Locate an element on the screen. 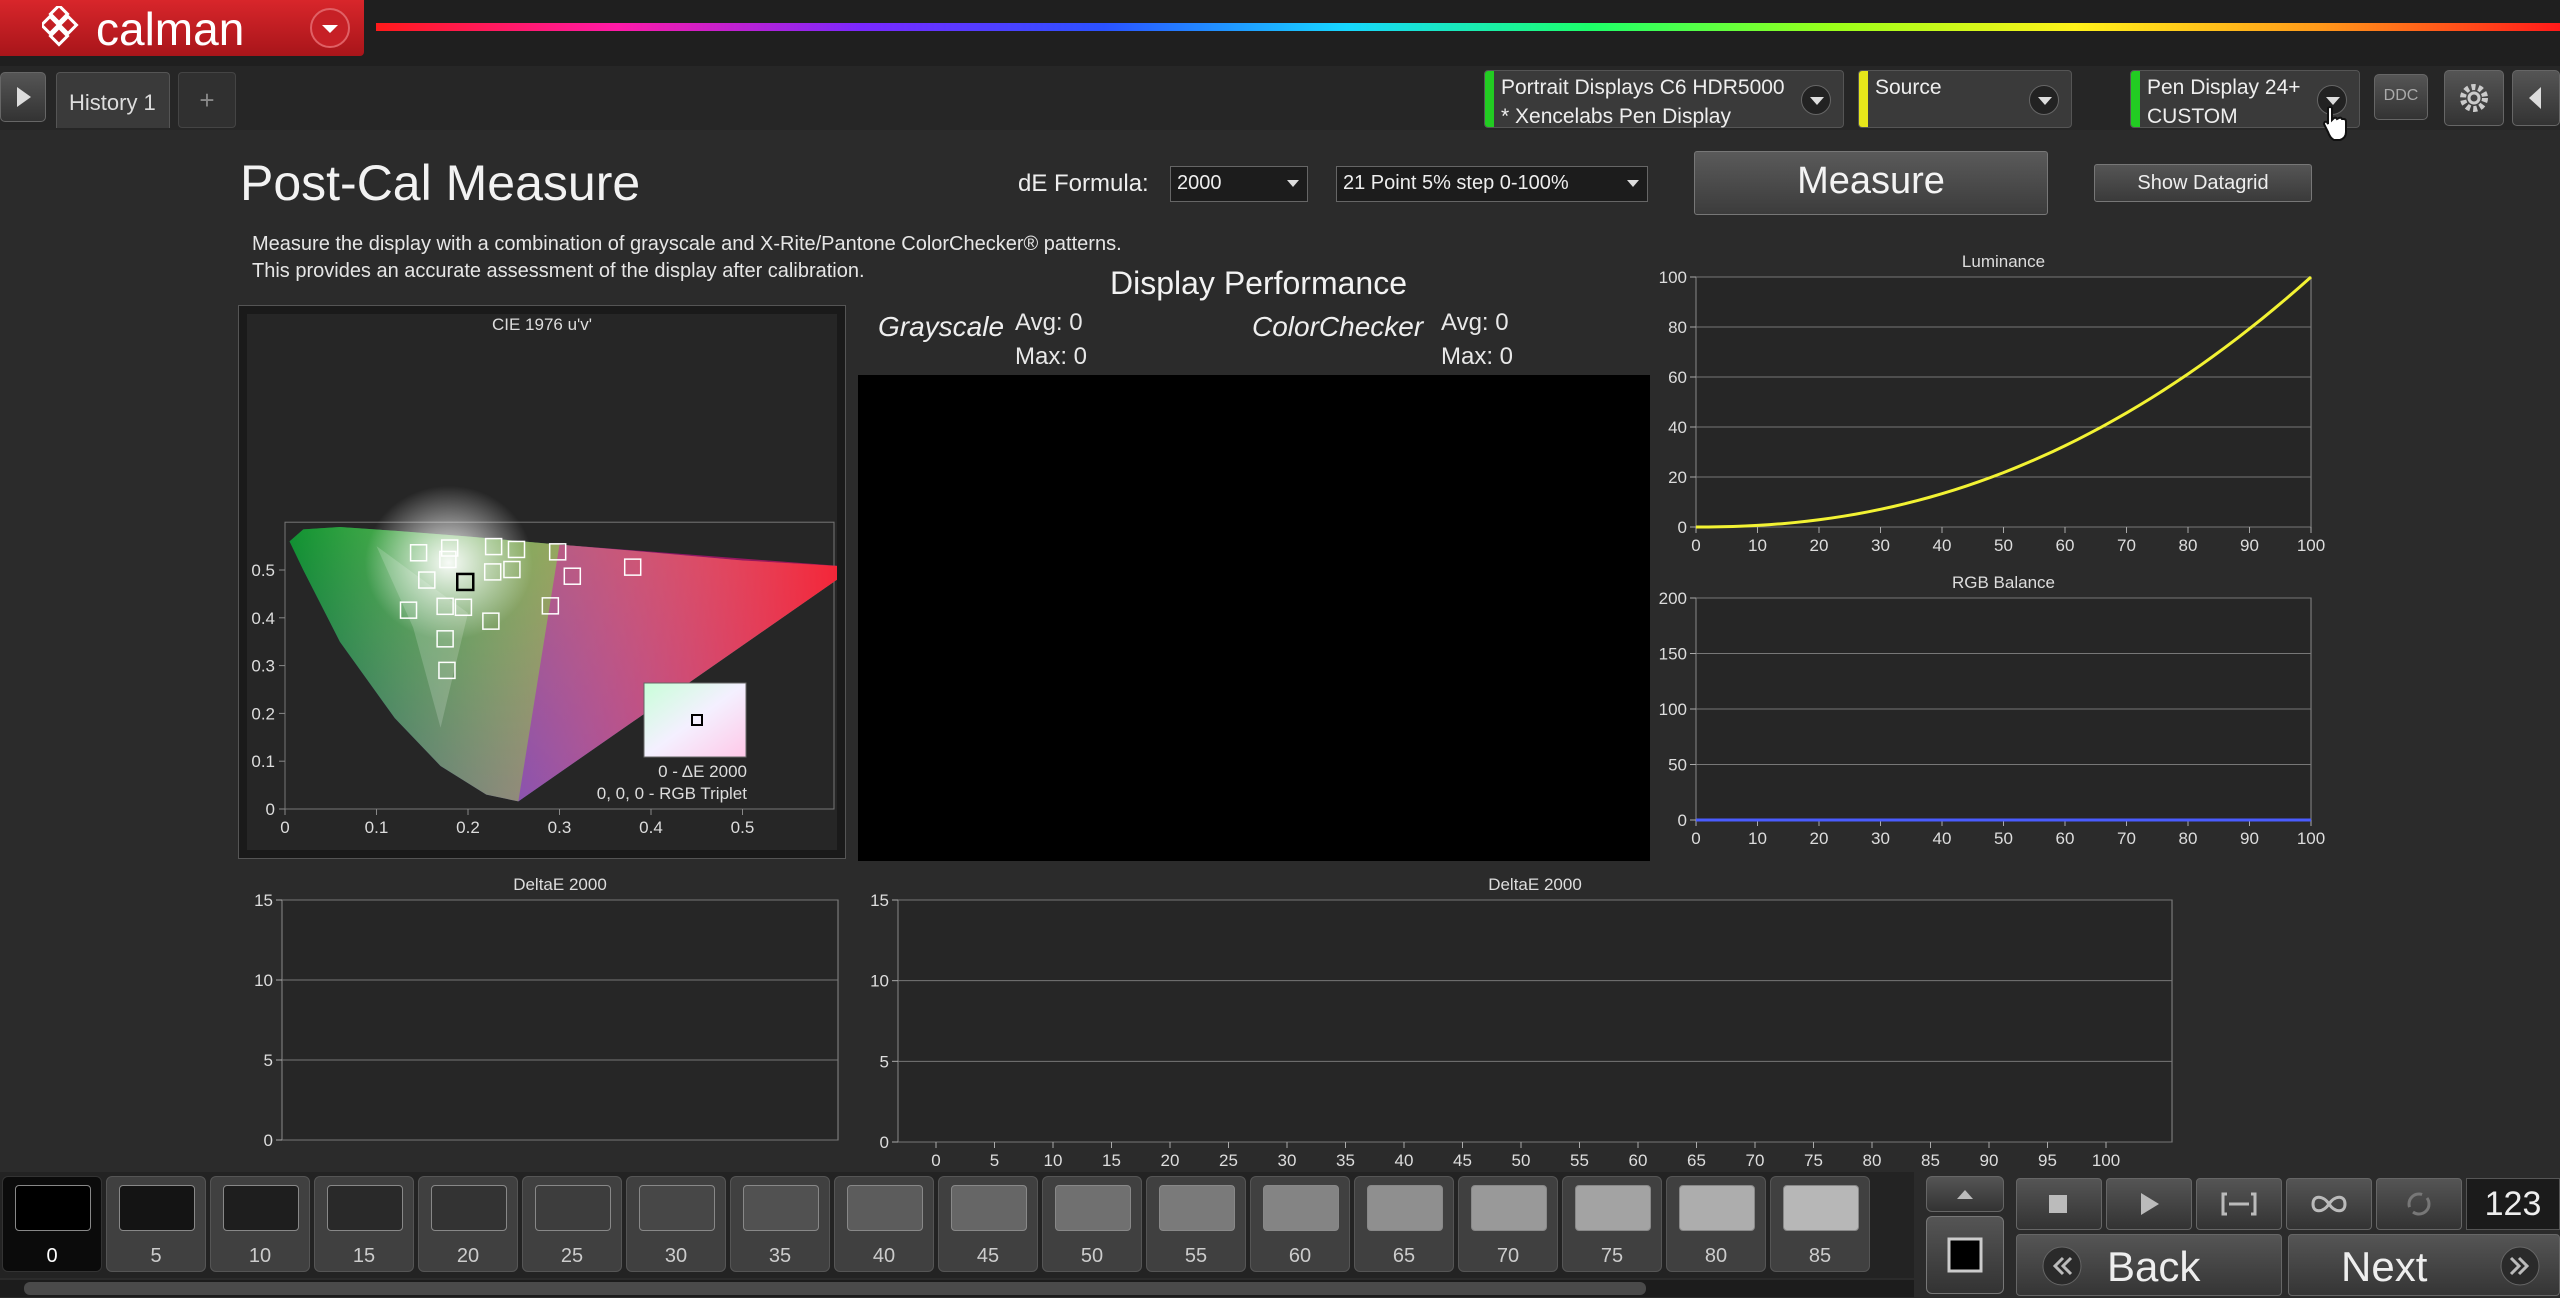 Image resolution: width=2560 pixels, height=1298 pixels. patch-70: 70 is located at coordinates (1508, 1224).